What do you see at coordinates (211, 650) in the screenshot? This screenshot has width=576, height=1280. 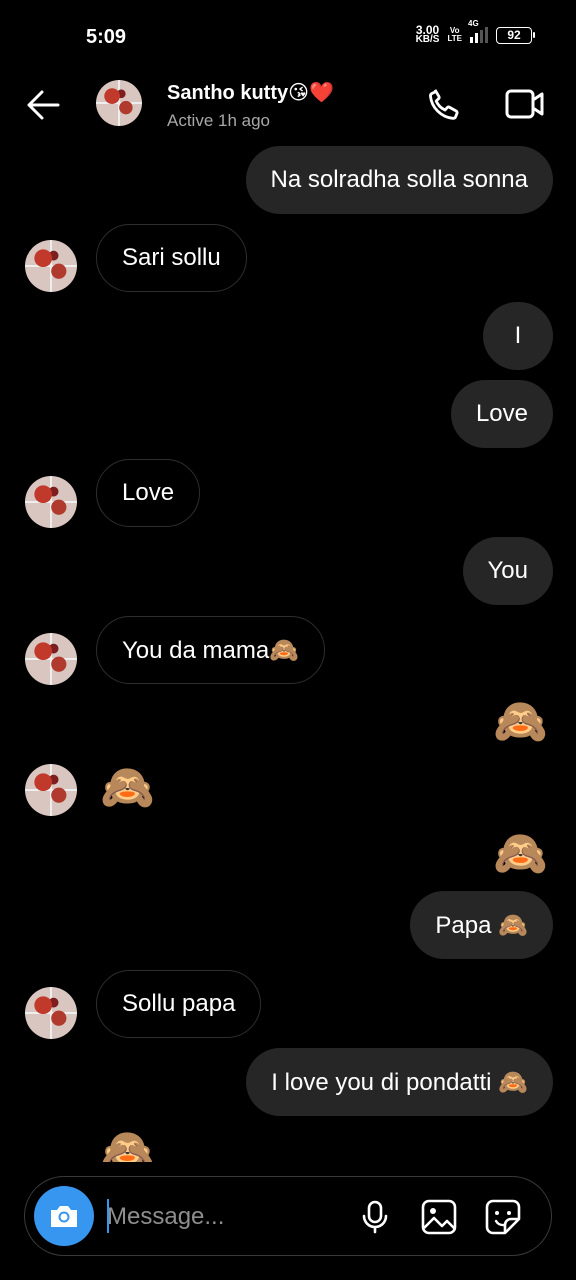 I see `message-incoming: You da mama🙈` at bounding box center [211, 650].